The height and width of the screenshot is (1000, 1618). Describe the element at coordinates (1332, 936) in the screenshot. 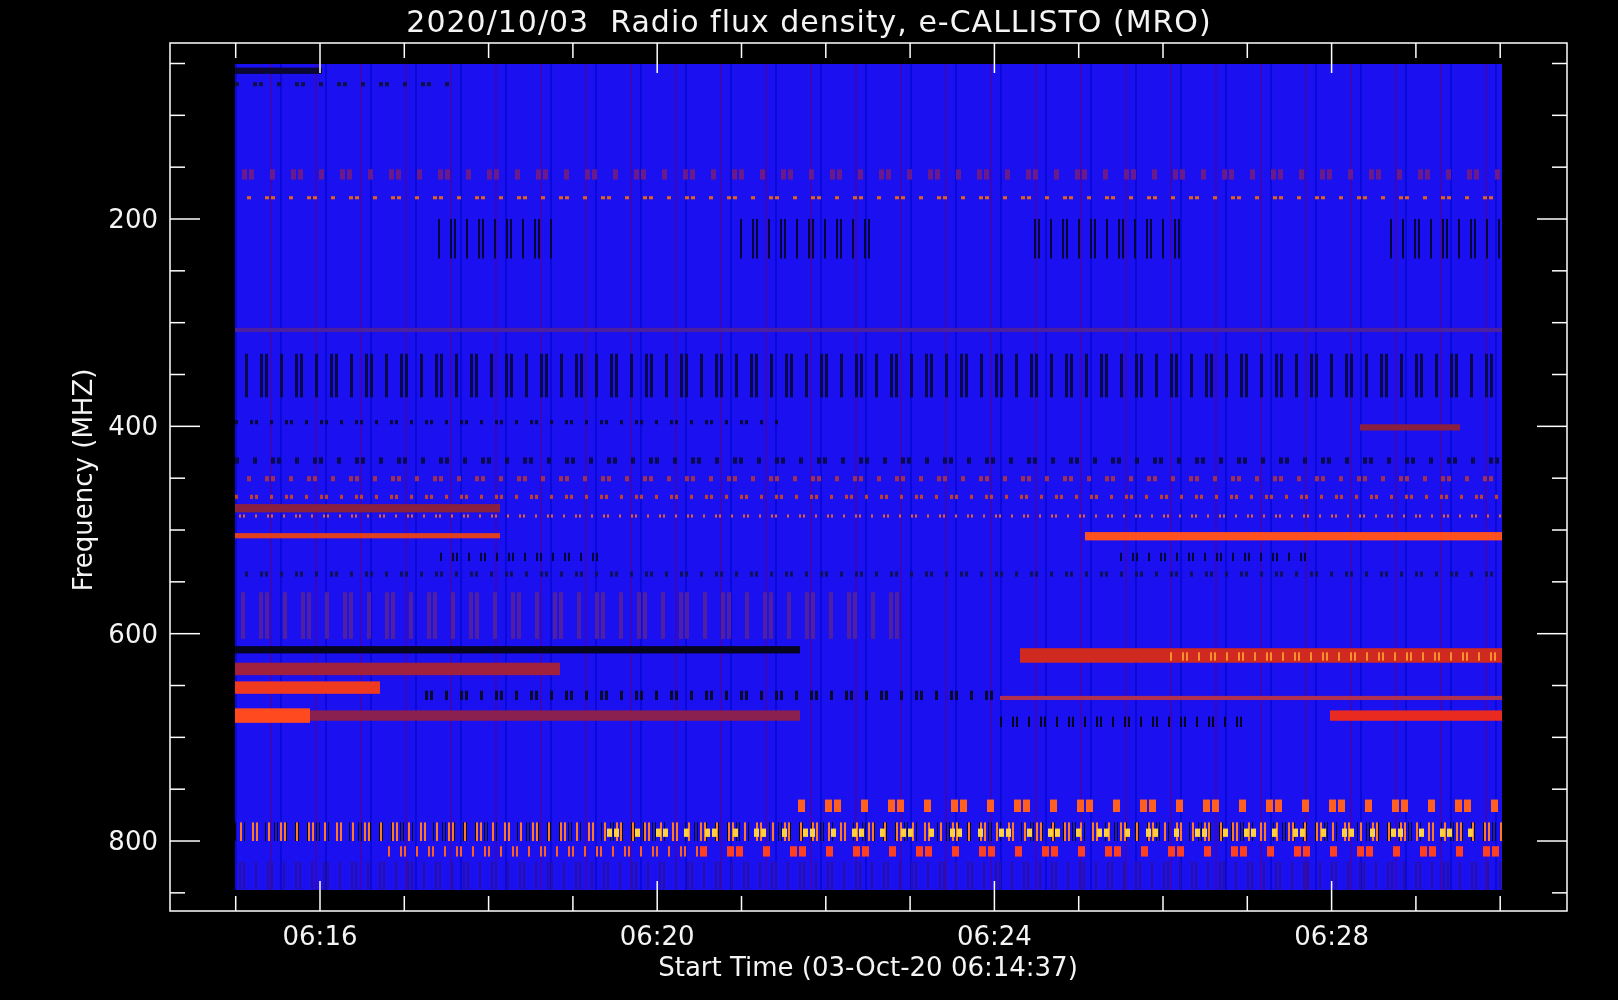

I see `axis-tick-label: 06:28` at that location.